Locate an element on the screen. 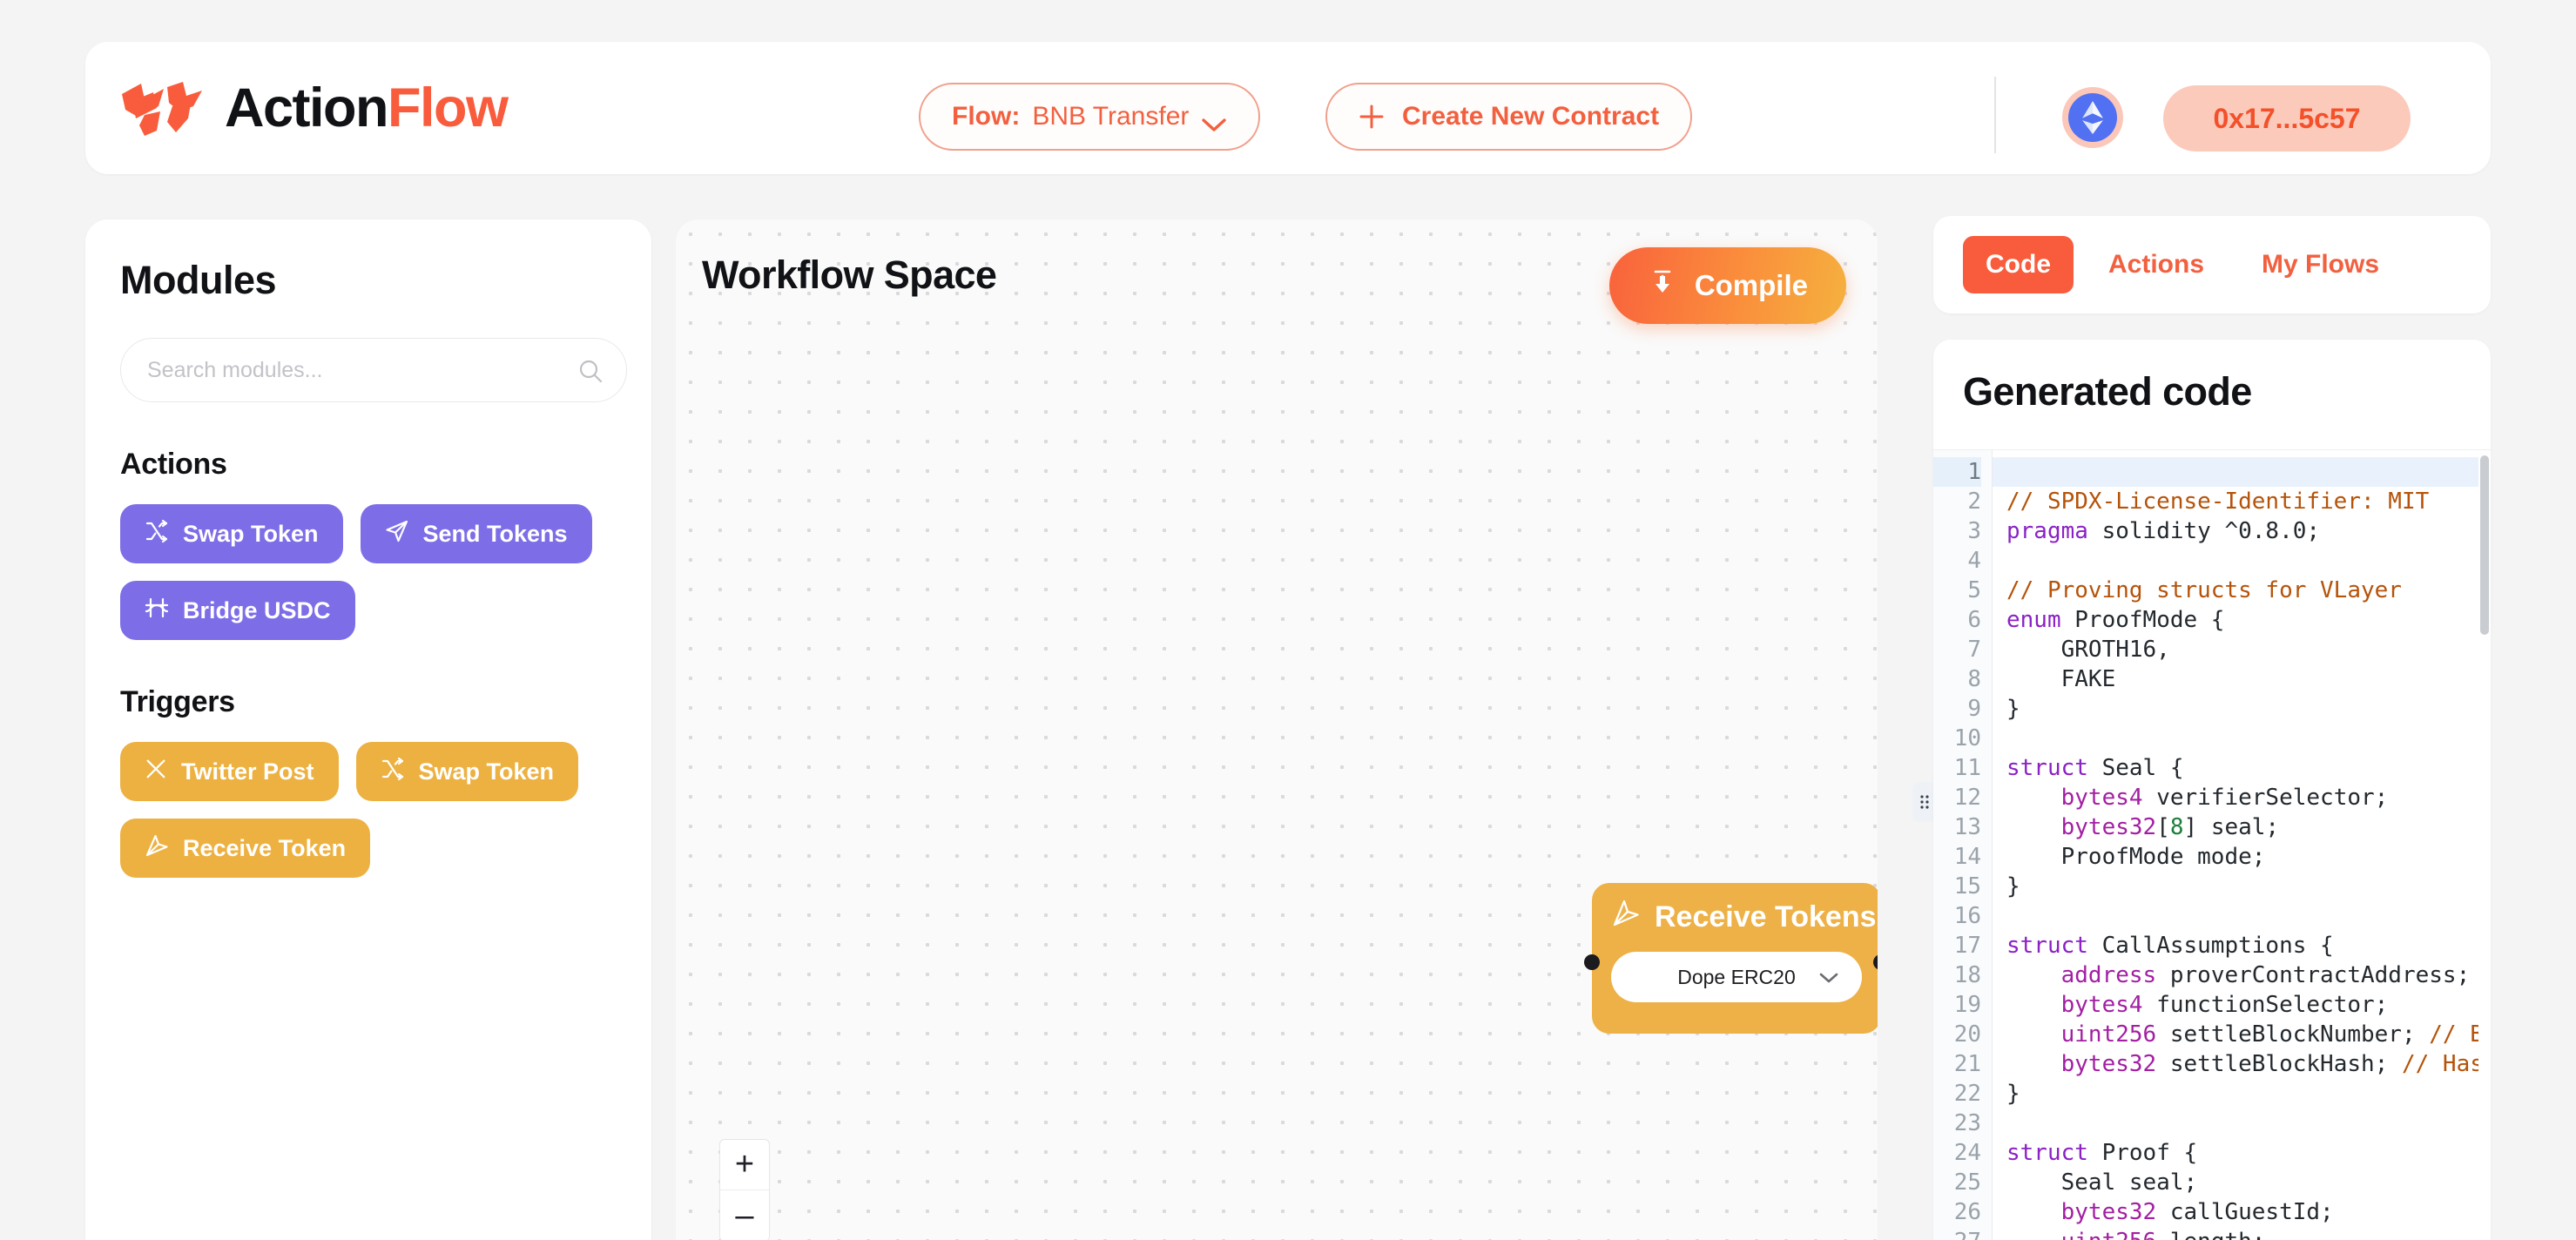 Image resolution: width=2576 pixels, height=1240 pixels. create-new-contract-label: Create New Contract is located at coordinates (1531, 116).